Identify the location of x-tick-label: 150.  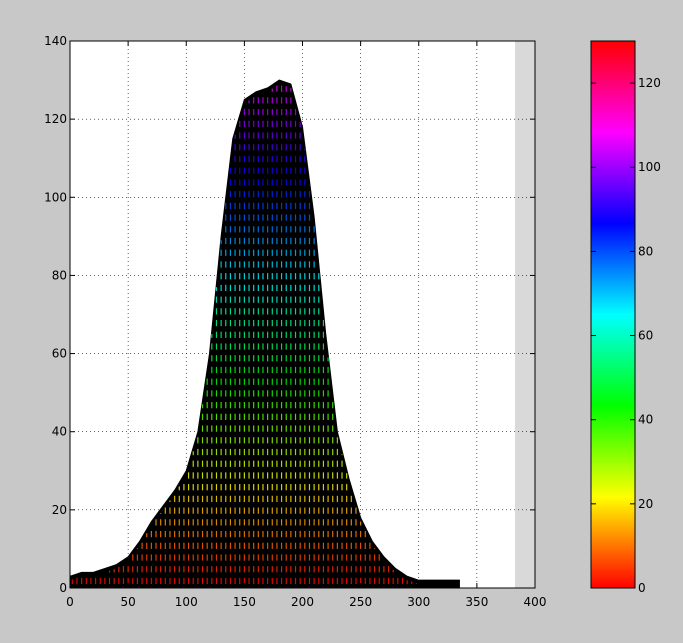
(244, 602).